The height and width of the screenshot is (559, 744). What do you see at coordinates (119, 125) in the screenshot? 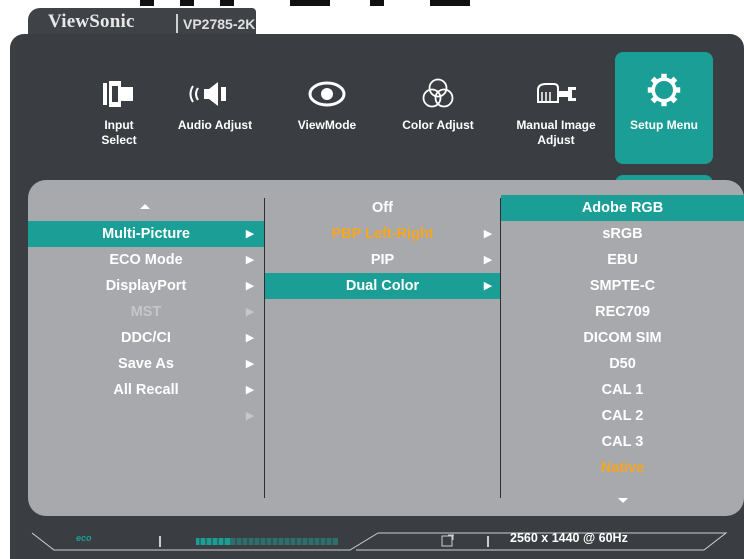
I see `nav-label-line1: Input` at bounding box center [119, 125].